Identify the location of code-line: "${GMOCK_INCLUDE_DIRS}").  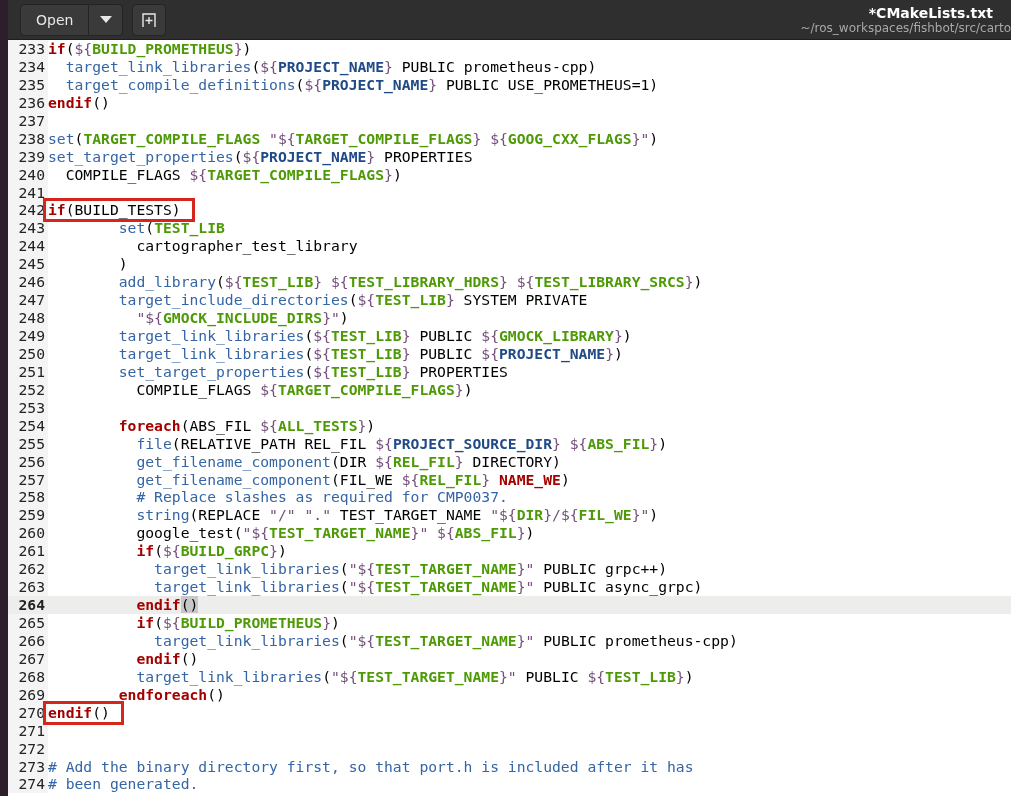
(242, 318).